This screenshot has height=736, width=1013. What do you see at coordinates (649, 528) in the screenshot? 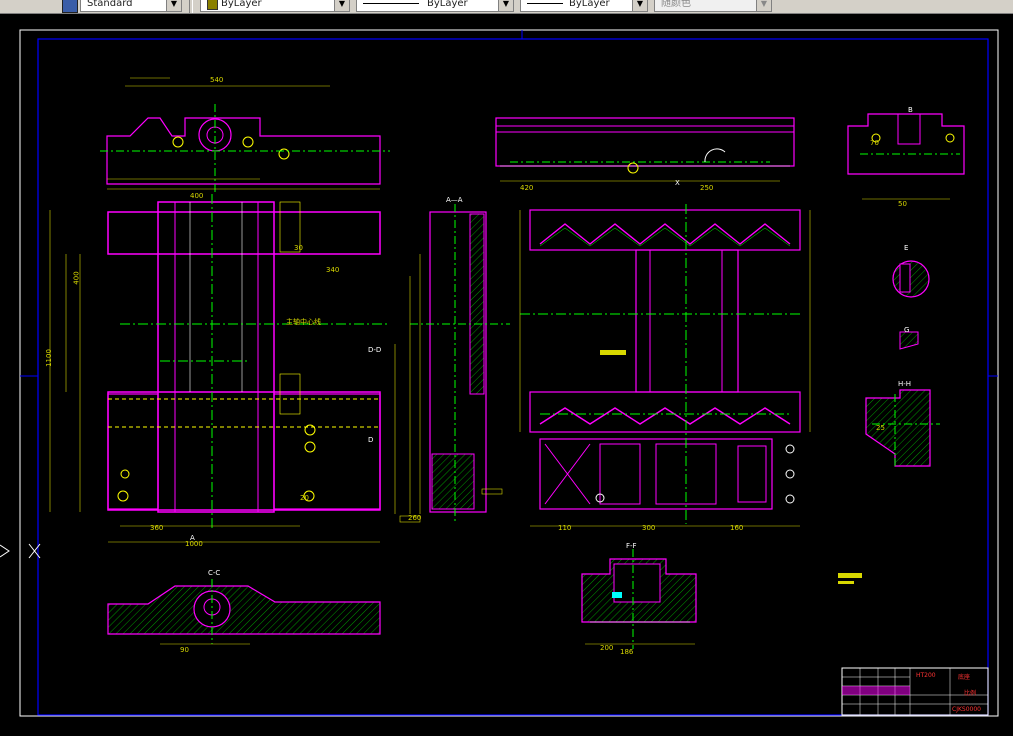
I see `dim-label: 300` at bounding box center [649, 528].